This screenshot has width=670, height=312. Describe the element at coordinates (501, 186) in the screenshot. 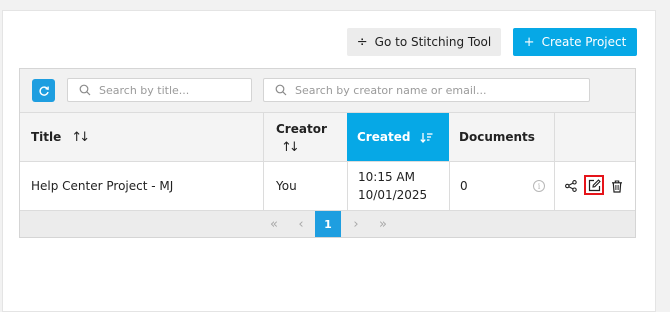

I see `project-documents: 0 i` at that location.